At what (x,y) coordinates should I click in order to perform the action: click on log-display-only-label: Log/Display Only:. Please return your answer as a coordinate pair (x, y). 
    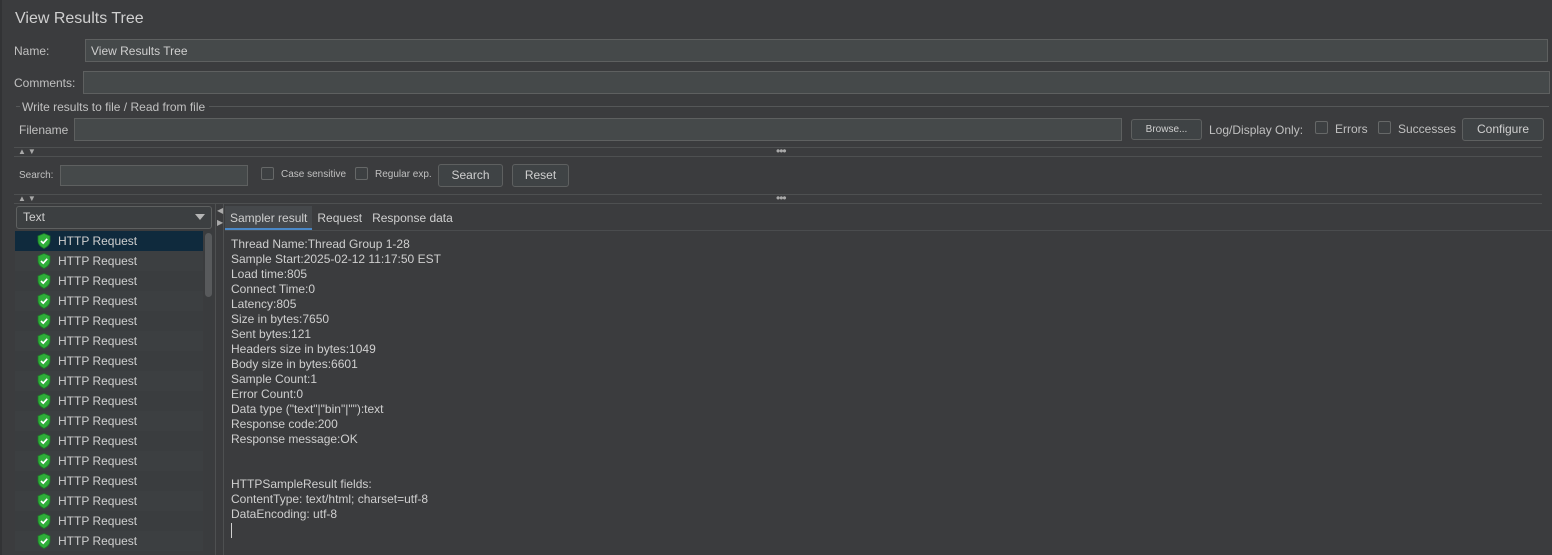
    Looking at the image, I should click on (1256, 130).